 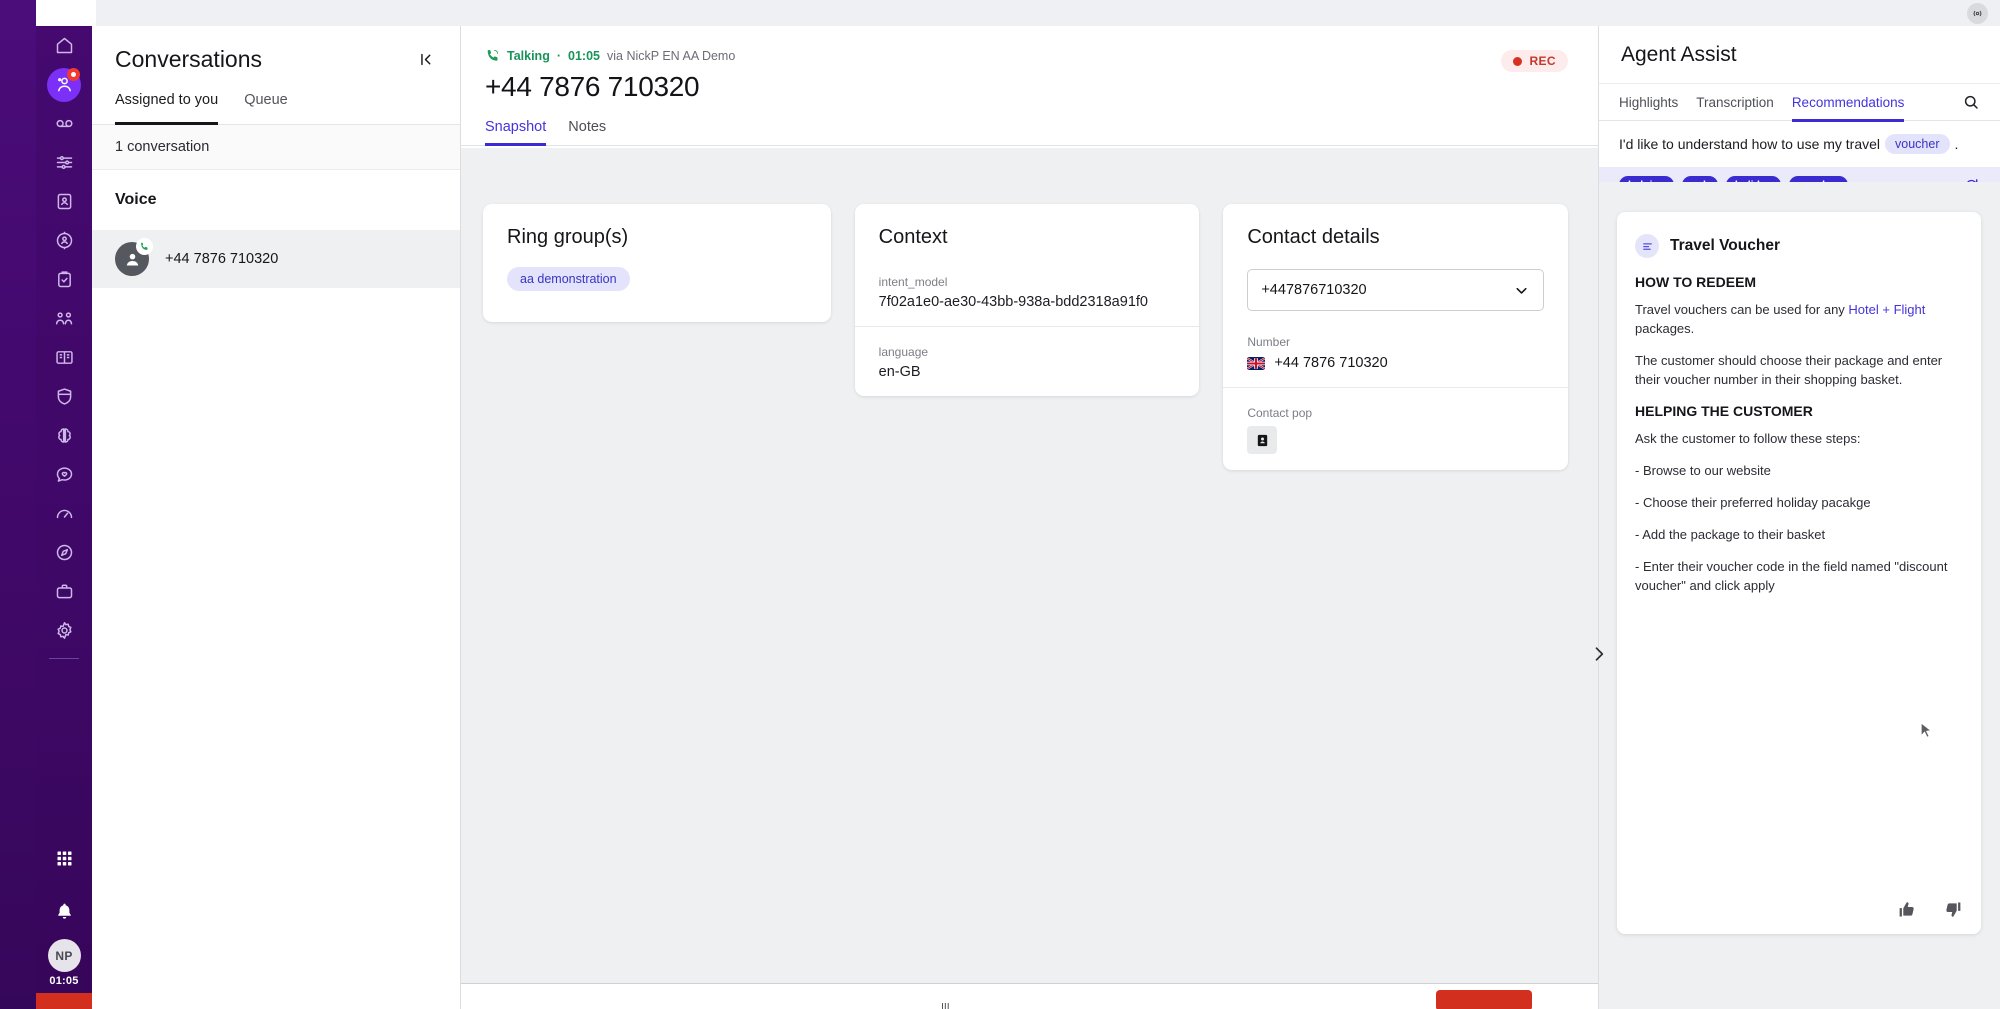 What do you see at coordinates (1396, 428) in the screenshot?
I see `contact-pop-row: Contact pop` at bounding box center [1396, 428].